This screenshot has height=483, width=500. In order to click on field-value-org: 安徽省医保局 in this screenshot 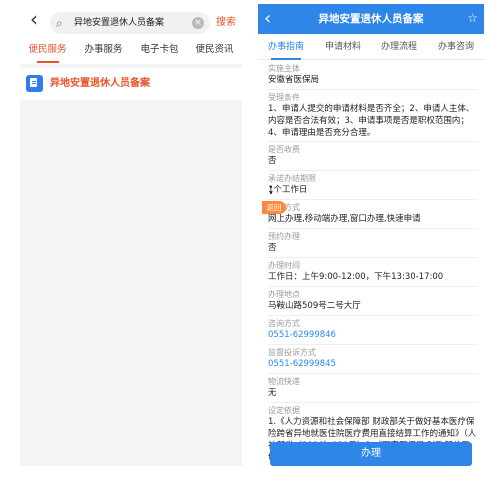, I will do `click(373, 82)`.